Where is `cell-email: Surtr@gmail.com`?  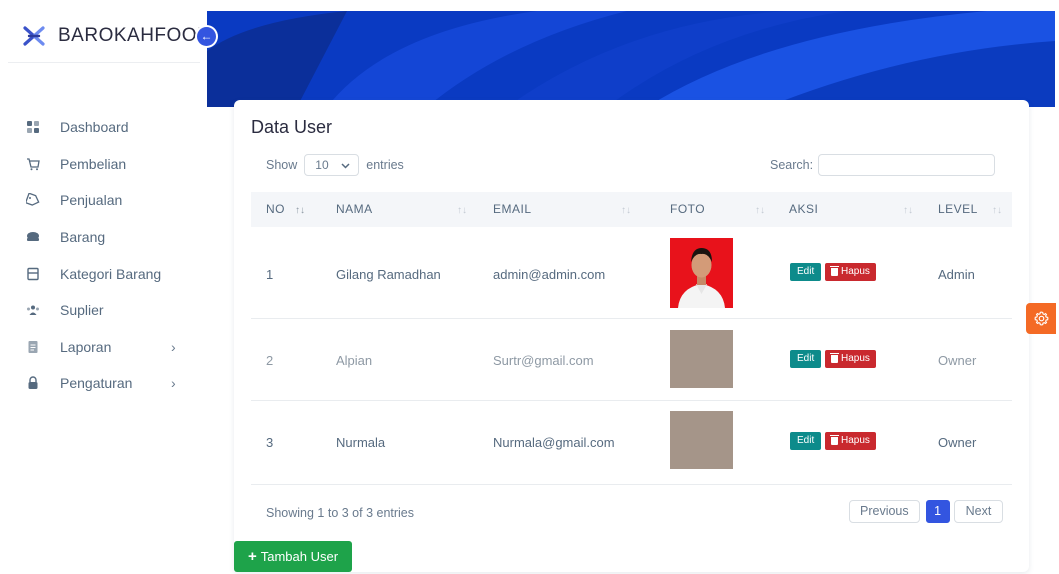
cell-email: Surtr@gmail.com is located at coordinates (543, 360).